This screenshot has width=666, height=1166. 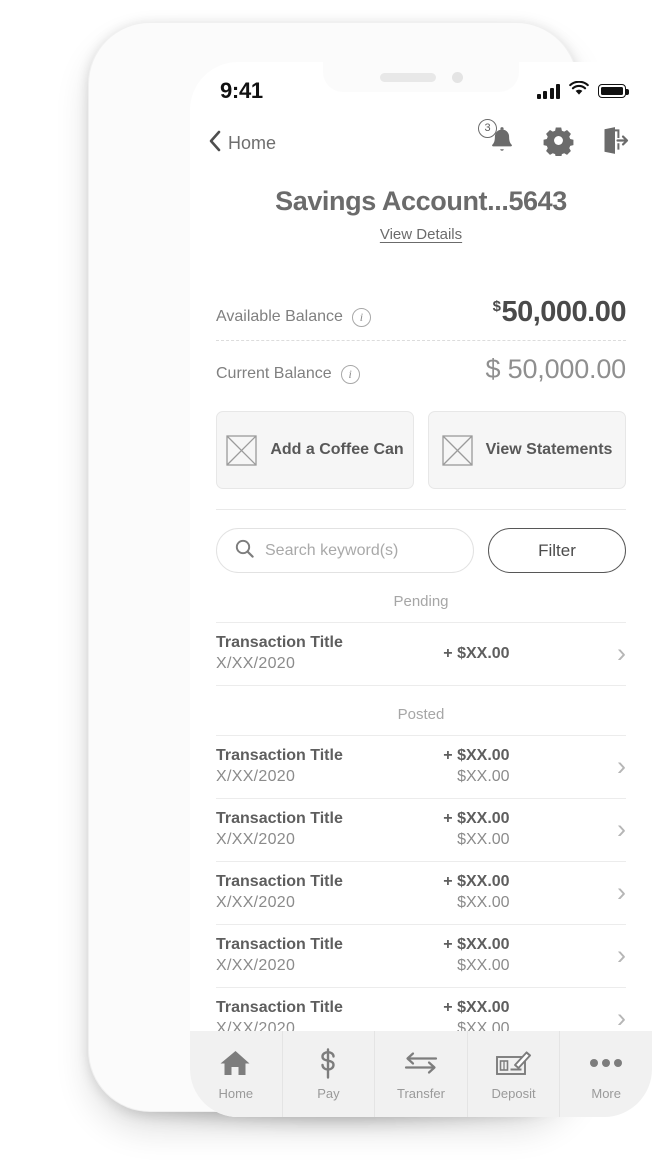 I want to click on current-balance-value: $ 50,000.00, so click(x=556, y=369).